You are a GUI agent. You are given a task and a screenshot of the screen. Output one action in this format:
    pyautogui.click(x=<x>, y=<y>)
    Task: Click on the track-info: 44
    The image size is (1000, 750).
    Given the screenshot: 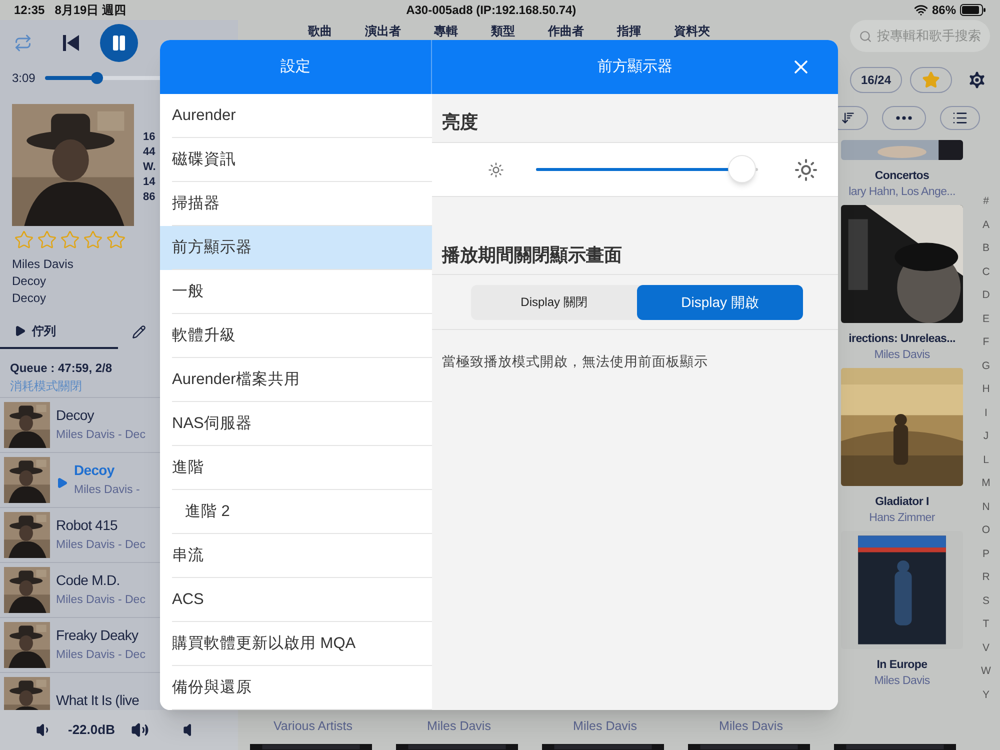 What is the action you would take?
    pyautogui.click(x=149, y=152)
    